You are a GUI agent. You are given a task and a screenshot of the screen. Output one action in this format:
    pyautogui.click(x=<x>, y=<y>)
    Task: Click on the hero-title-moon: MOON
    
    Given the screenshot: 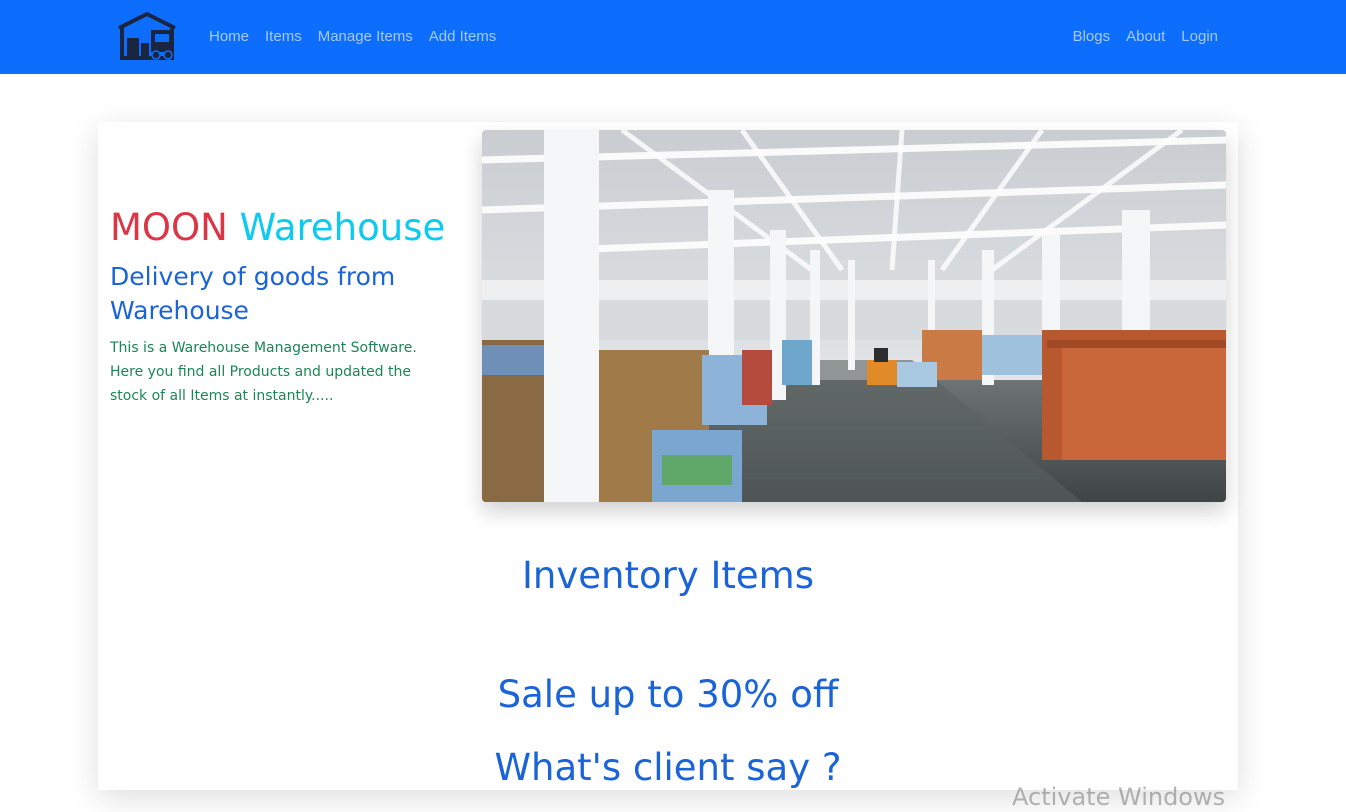 What is the action you would take?
    pyautogui.click(x=169, y=227)
    